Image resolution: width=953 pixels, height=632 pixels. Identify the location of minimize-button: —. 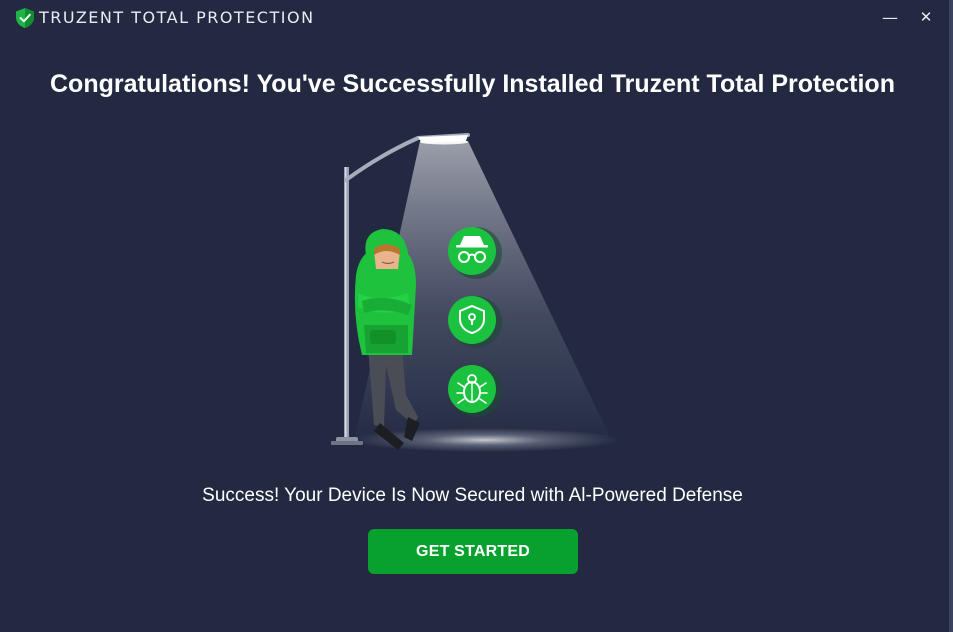
(890, 17).